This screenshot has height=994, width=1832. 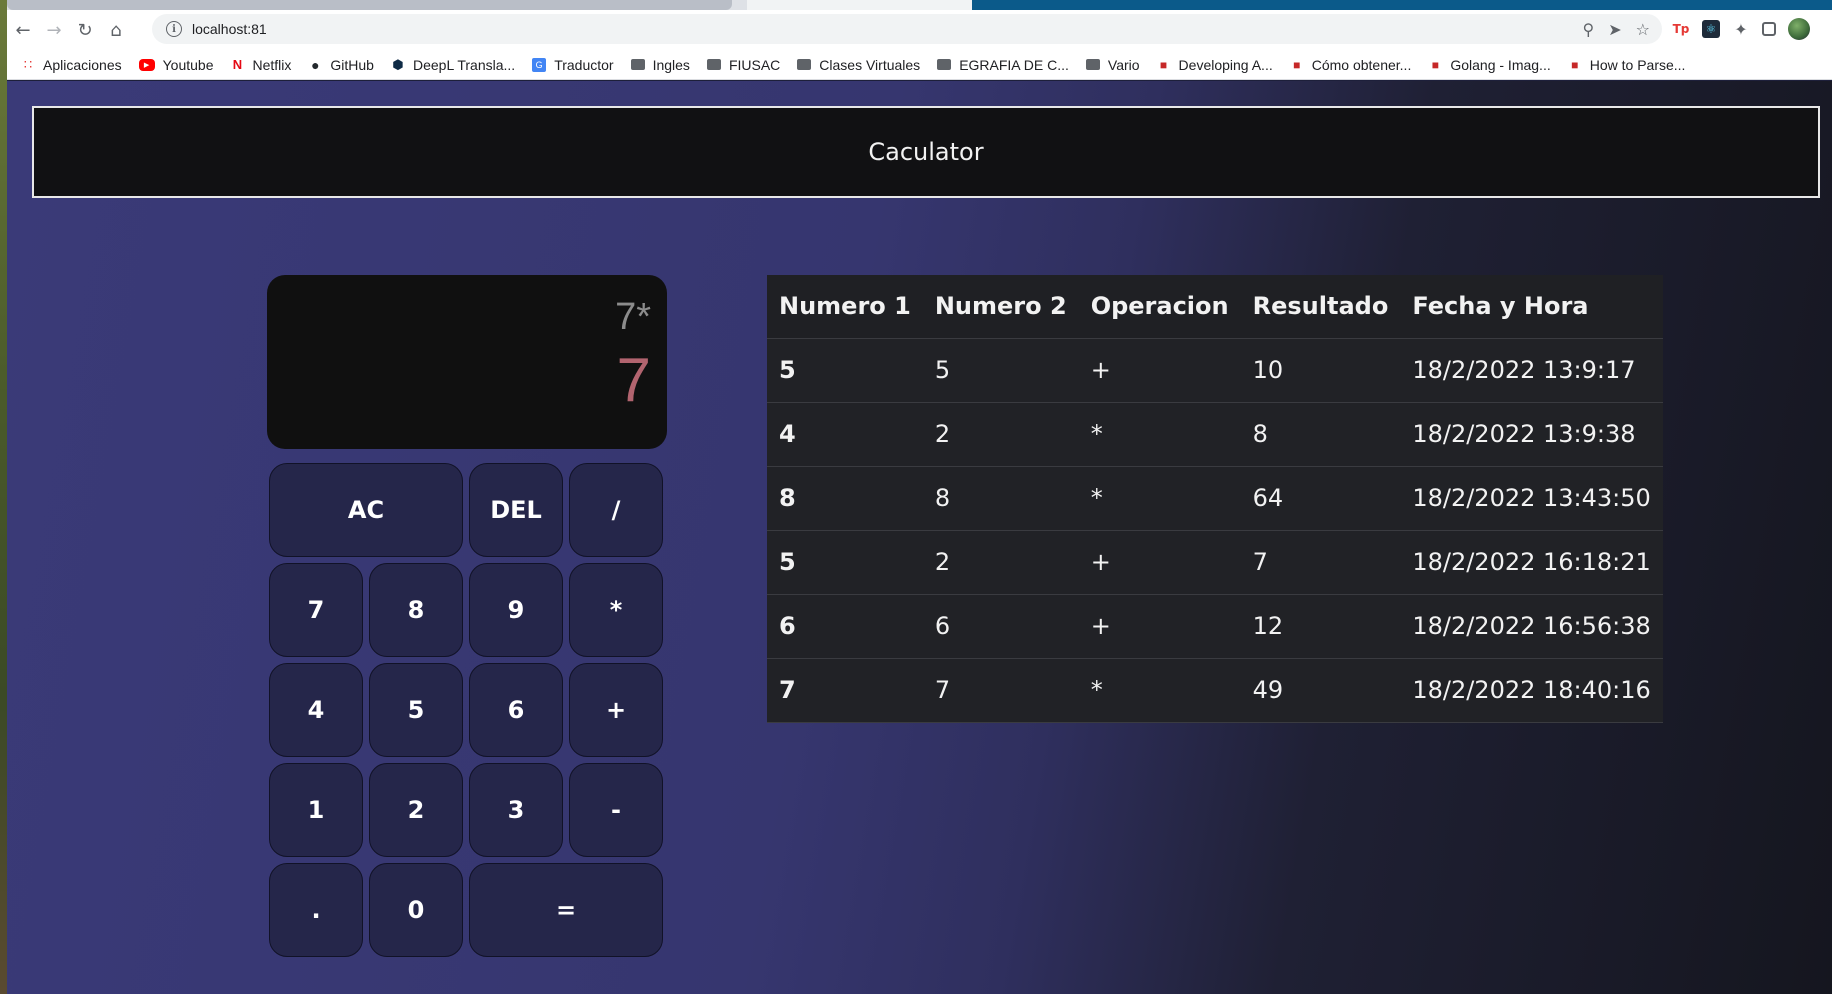 What do you see at coordinates (845, 307) in the screenshot?
I see `header-numero-1: Numero 1` at bounding box center [845, 307].